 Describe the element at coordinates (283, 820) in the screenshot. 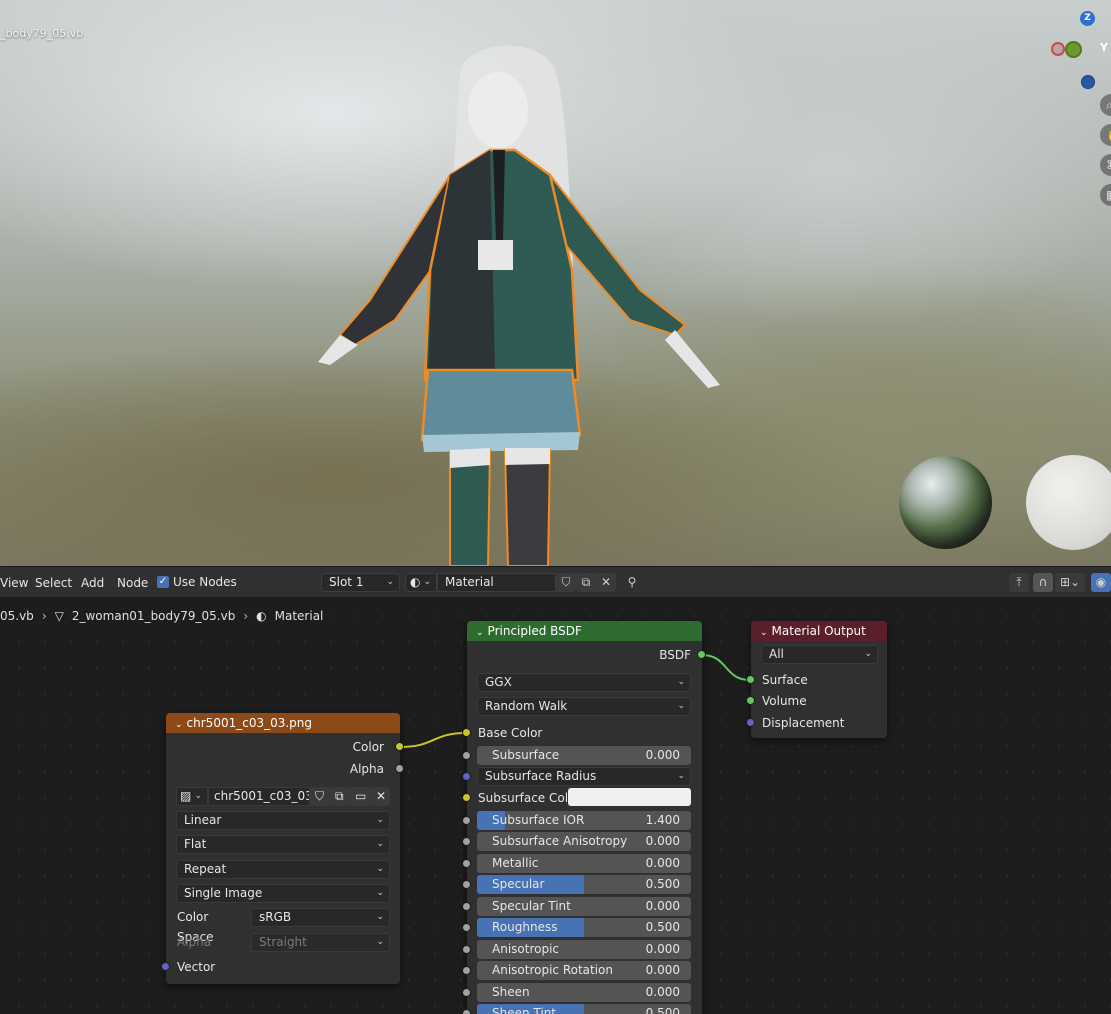

I see `interpolation-dropdown: Linear ⌄` at that location.